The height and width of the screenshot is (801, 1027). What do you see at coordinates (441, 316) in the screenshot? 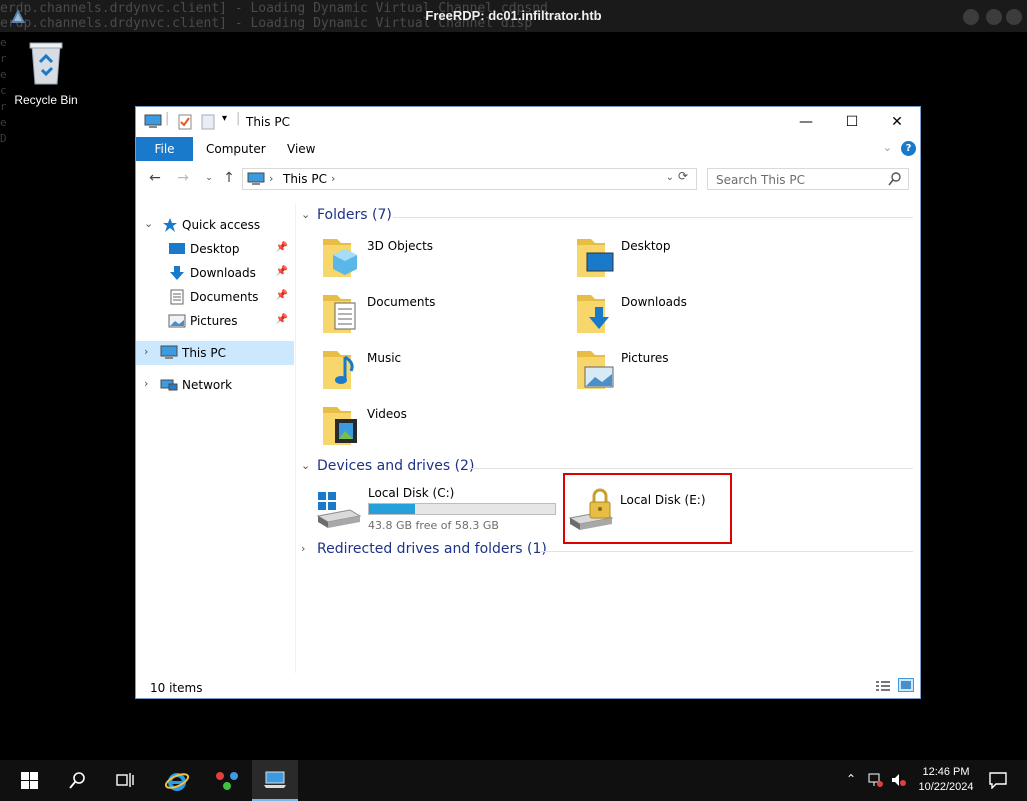
I see `folder-documents: Documents` at bounding box center [441, 316].